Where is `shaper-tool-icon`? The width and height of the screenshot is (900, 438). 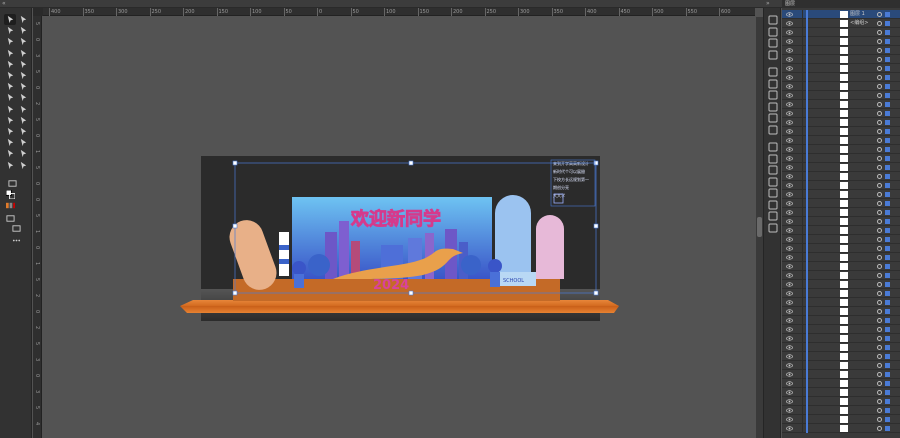
shaper-tool-icon is located at coordinates (10, 75).